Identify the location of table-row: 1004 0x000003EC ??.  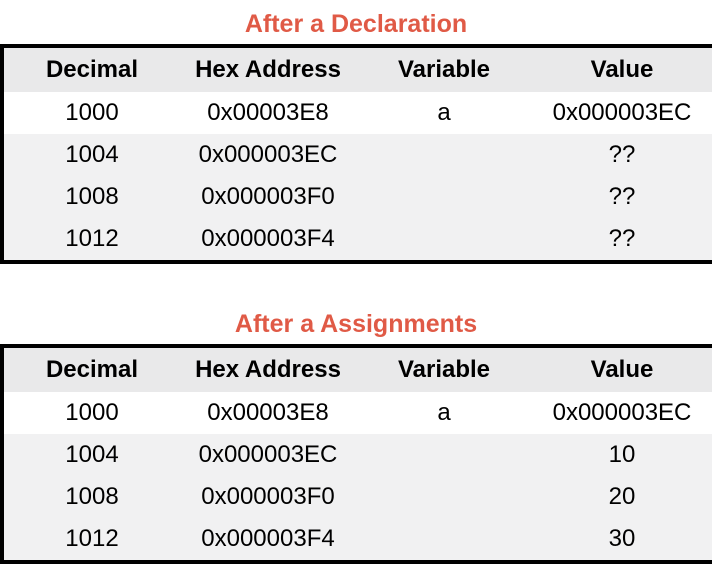
(357, 155).